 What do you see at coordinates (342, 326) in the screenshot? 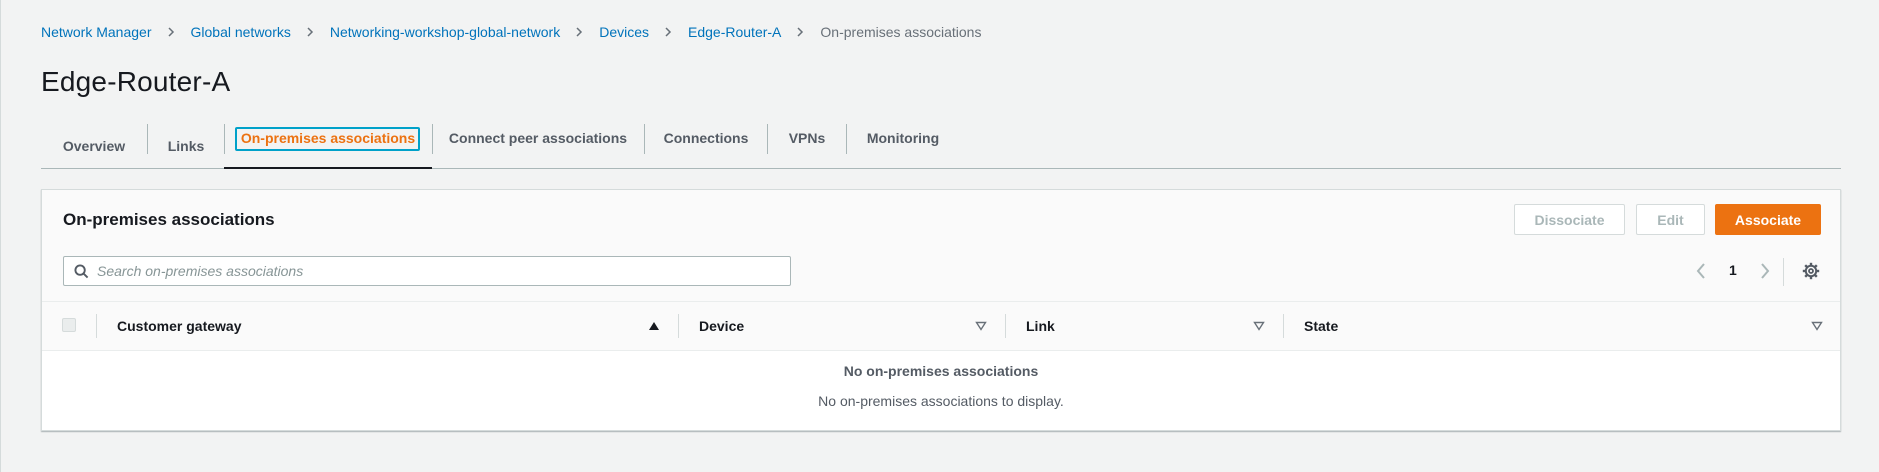
I see `column-header-customer-gateway: Customer gateway` at bounding box center [342, 326].